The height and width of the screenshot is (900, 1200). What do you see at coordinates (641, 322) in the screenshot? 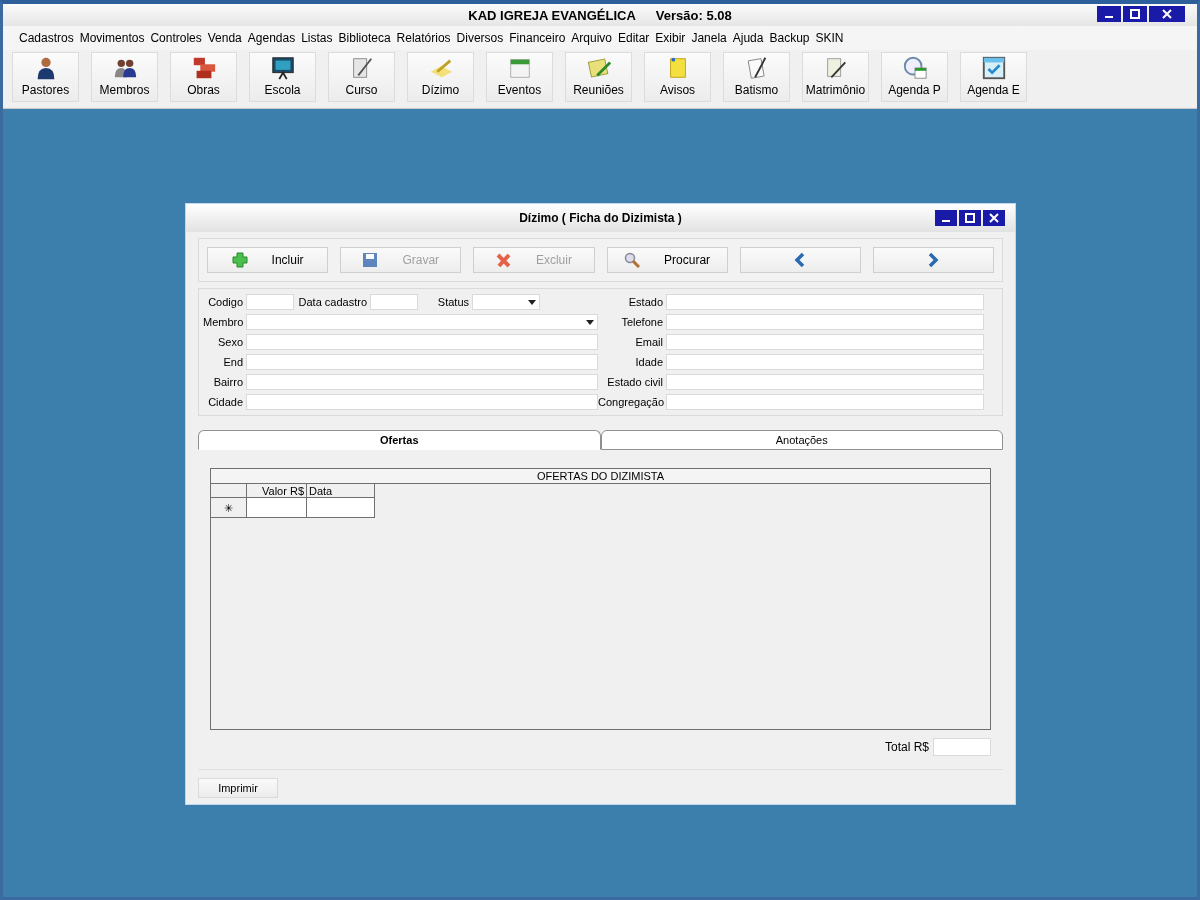
I see `field-label: Telefone` at bounding box center [641, 322].